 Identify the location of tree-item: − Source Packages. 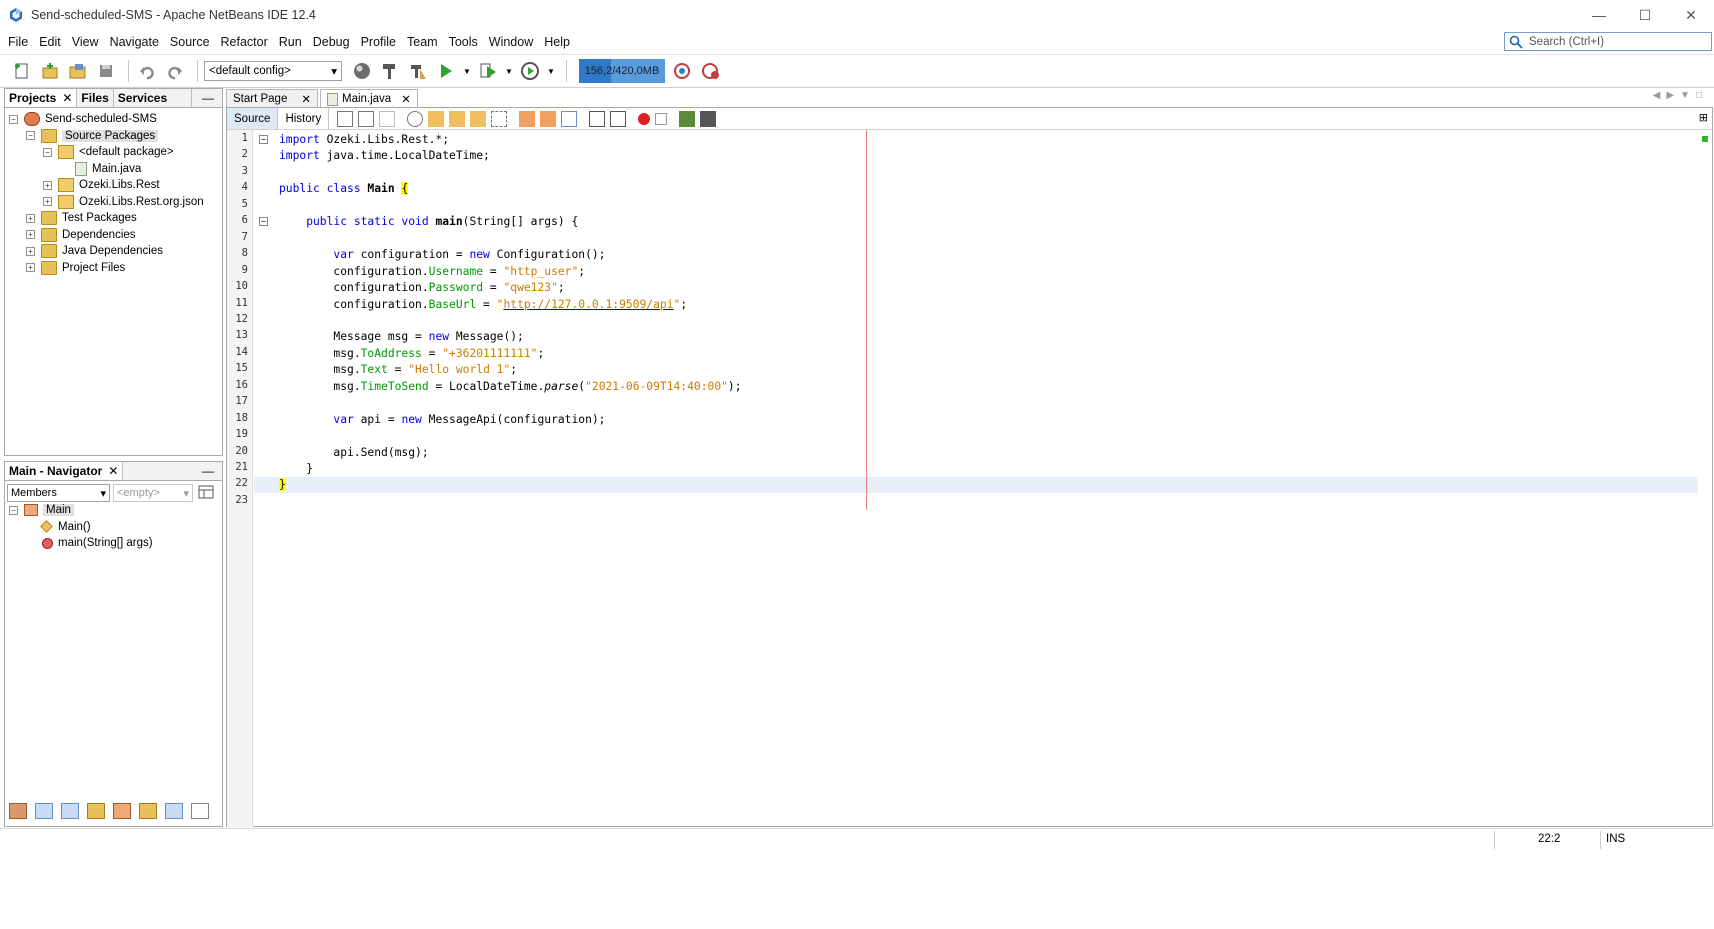
(92, 136).